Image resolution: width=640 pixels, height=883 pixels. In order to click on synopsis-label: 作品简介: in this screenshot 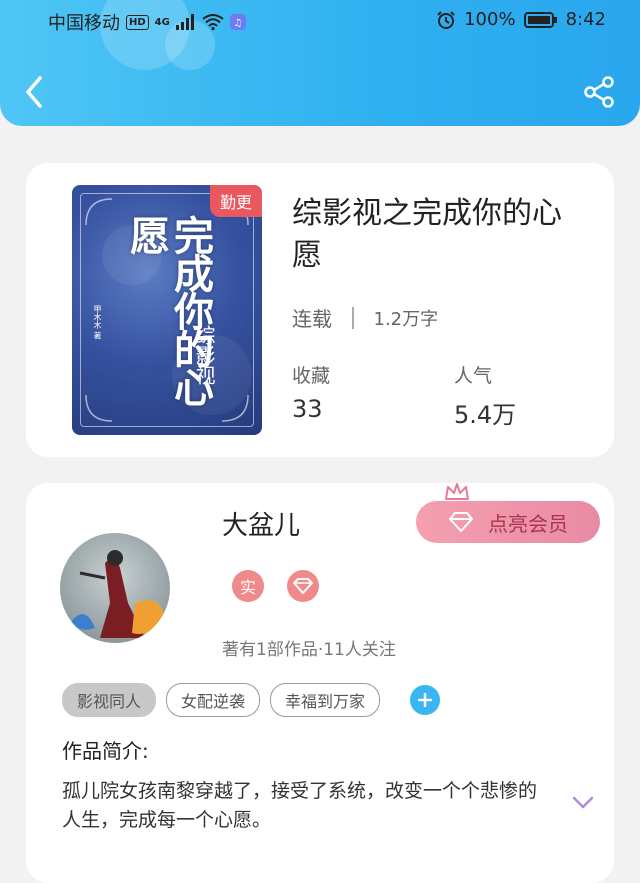, I will do `click(105, 751)`.